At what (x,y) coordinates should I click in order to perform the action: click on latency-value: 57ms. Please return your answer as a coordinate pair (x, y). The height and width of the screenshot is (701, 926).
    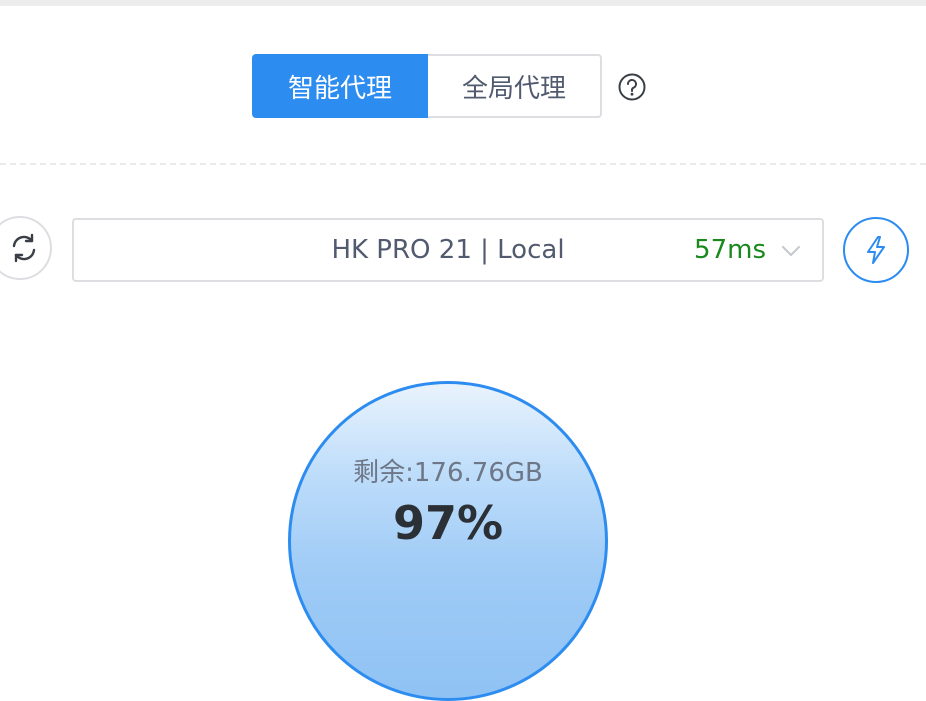
    Looking at the image, I should click on (730, 250).